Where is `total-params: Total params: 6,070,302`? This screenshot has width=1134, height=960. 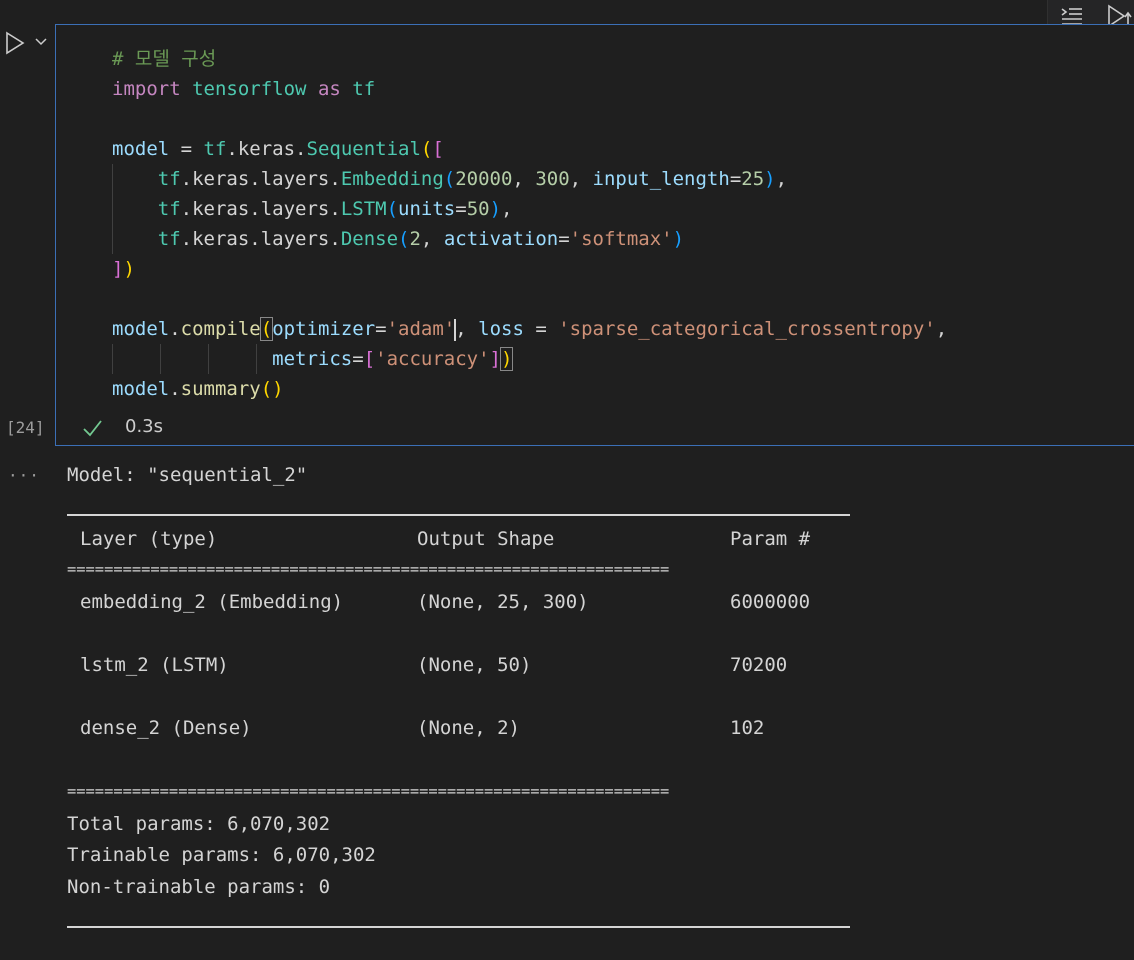 total-params: Total params: 6,070,302 is located at coordinates (199, 824).